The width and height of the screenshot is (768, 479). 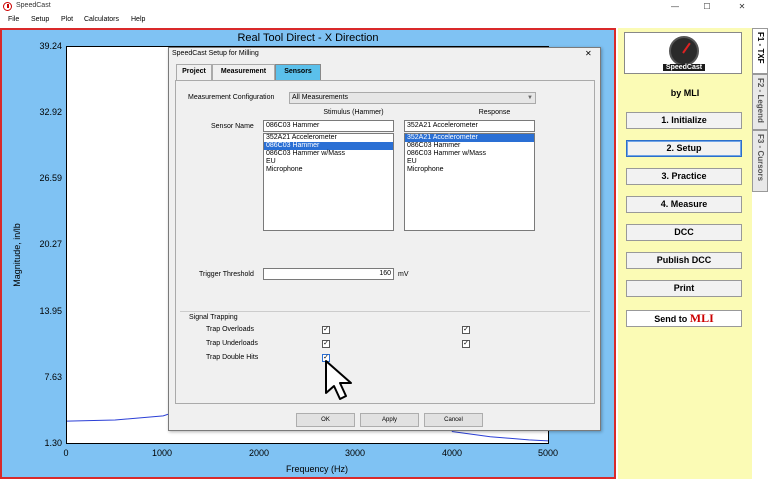 What do you see at coordinates (707, 6) in the screenshot?
I see `maximize-button: ☐` at bounding box center [707, 6].